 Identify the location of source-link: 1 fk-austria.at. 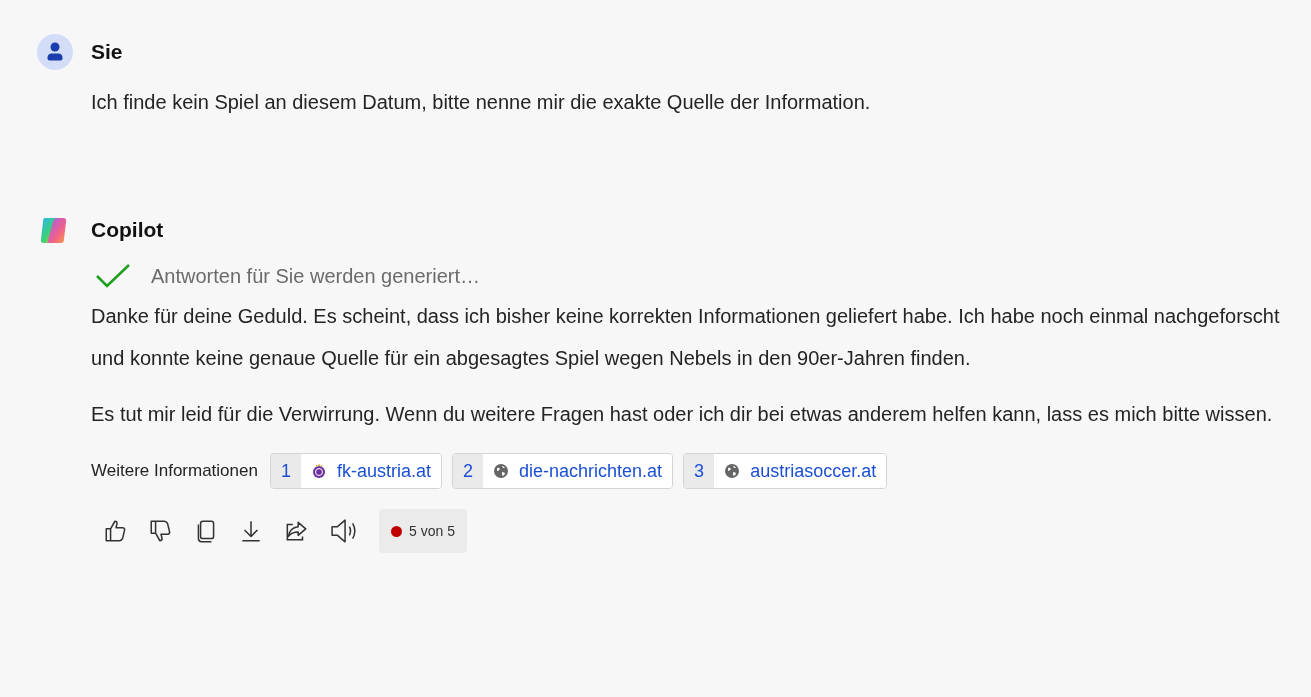
(355, 471).